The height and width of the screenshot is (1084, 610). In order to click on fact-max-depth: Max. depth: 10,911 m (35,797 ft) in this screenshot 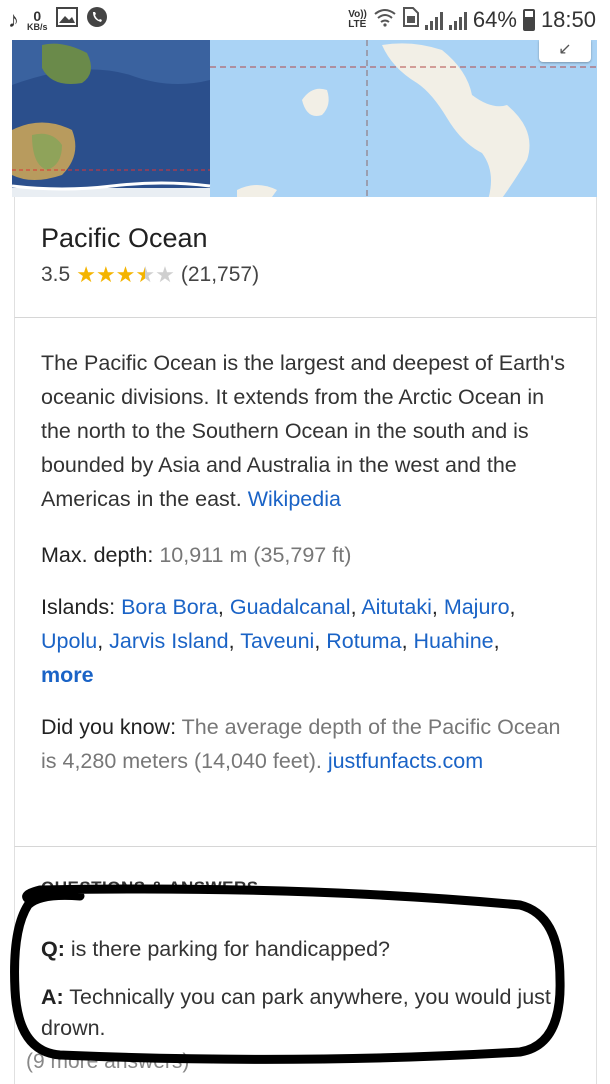, I will do `click(311, 555)`.